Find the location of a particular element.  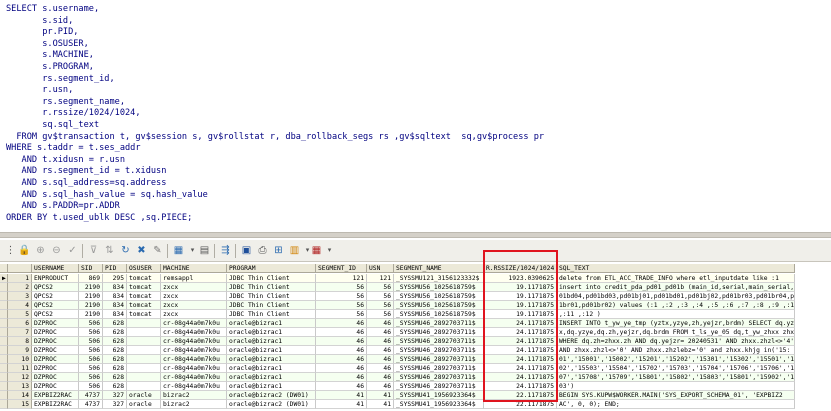

table-cell: 24.1171875 is located at coordinates (520, 359).